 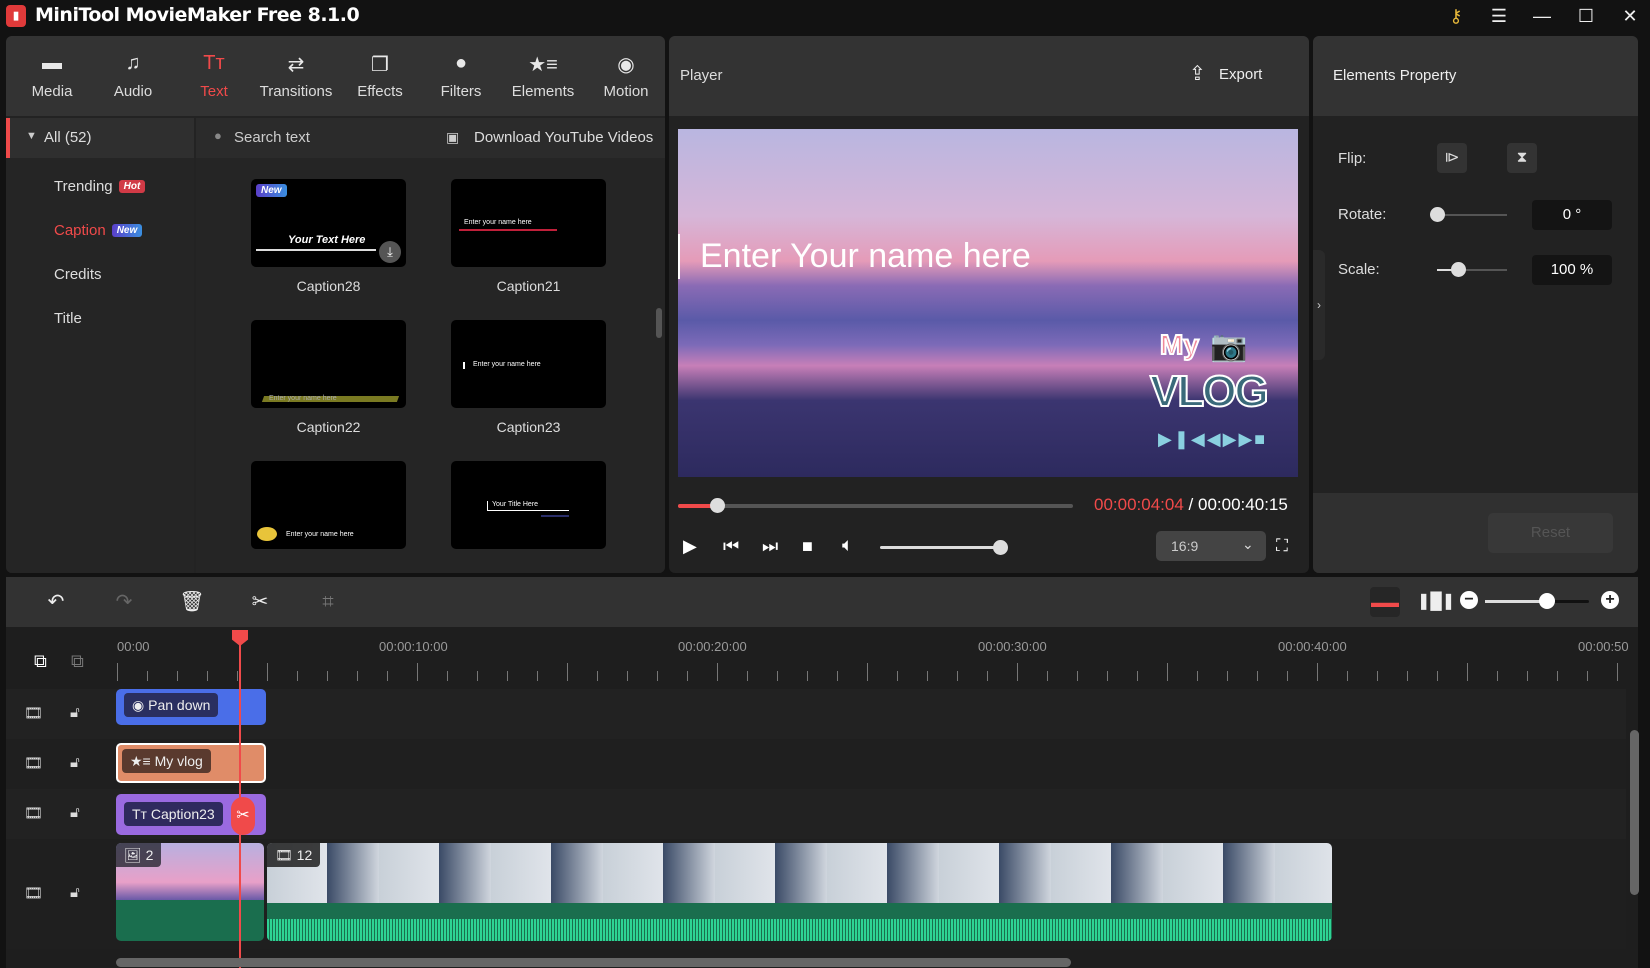 I want to click on caret-down-icon: ▼, so click(x=31, y=136).